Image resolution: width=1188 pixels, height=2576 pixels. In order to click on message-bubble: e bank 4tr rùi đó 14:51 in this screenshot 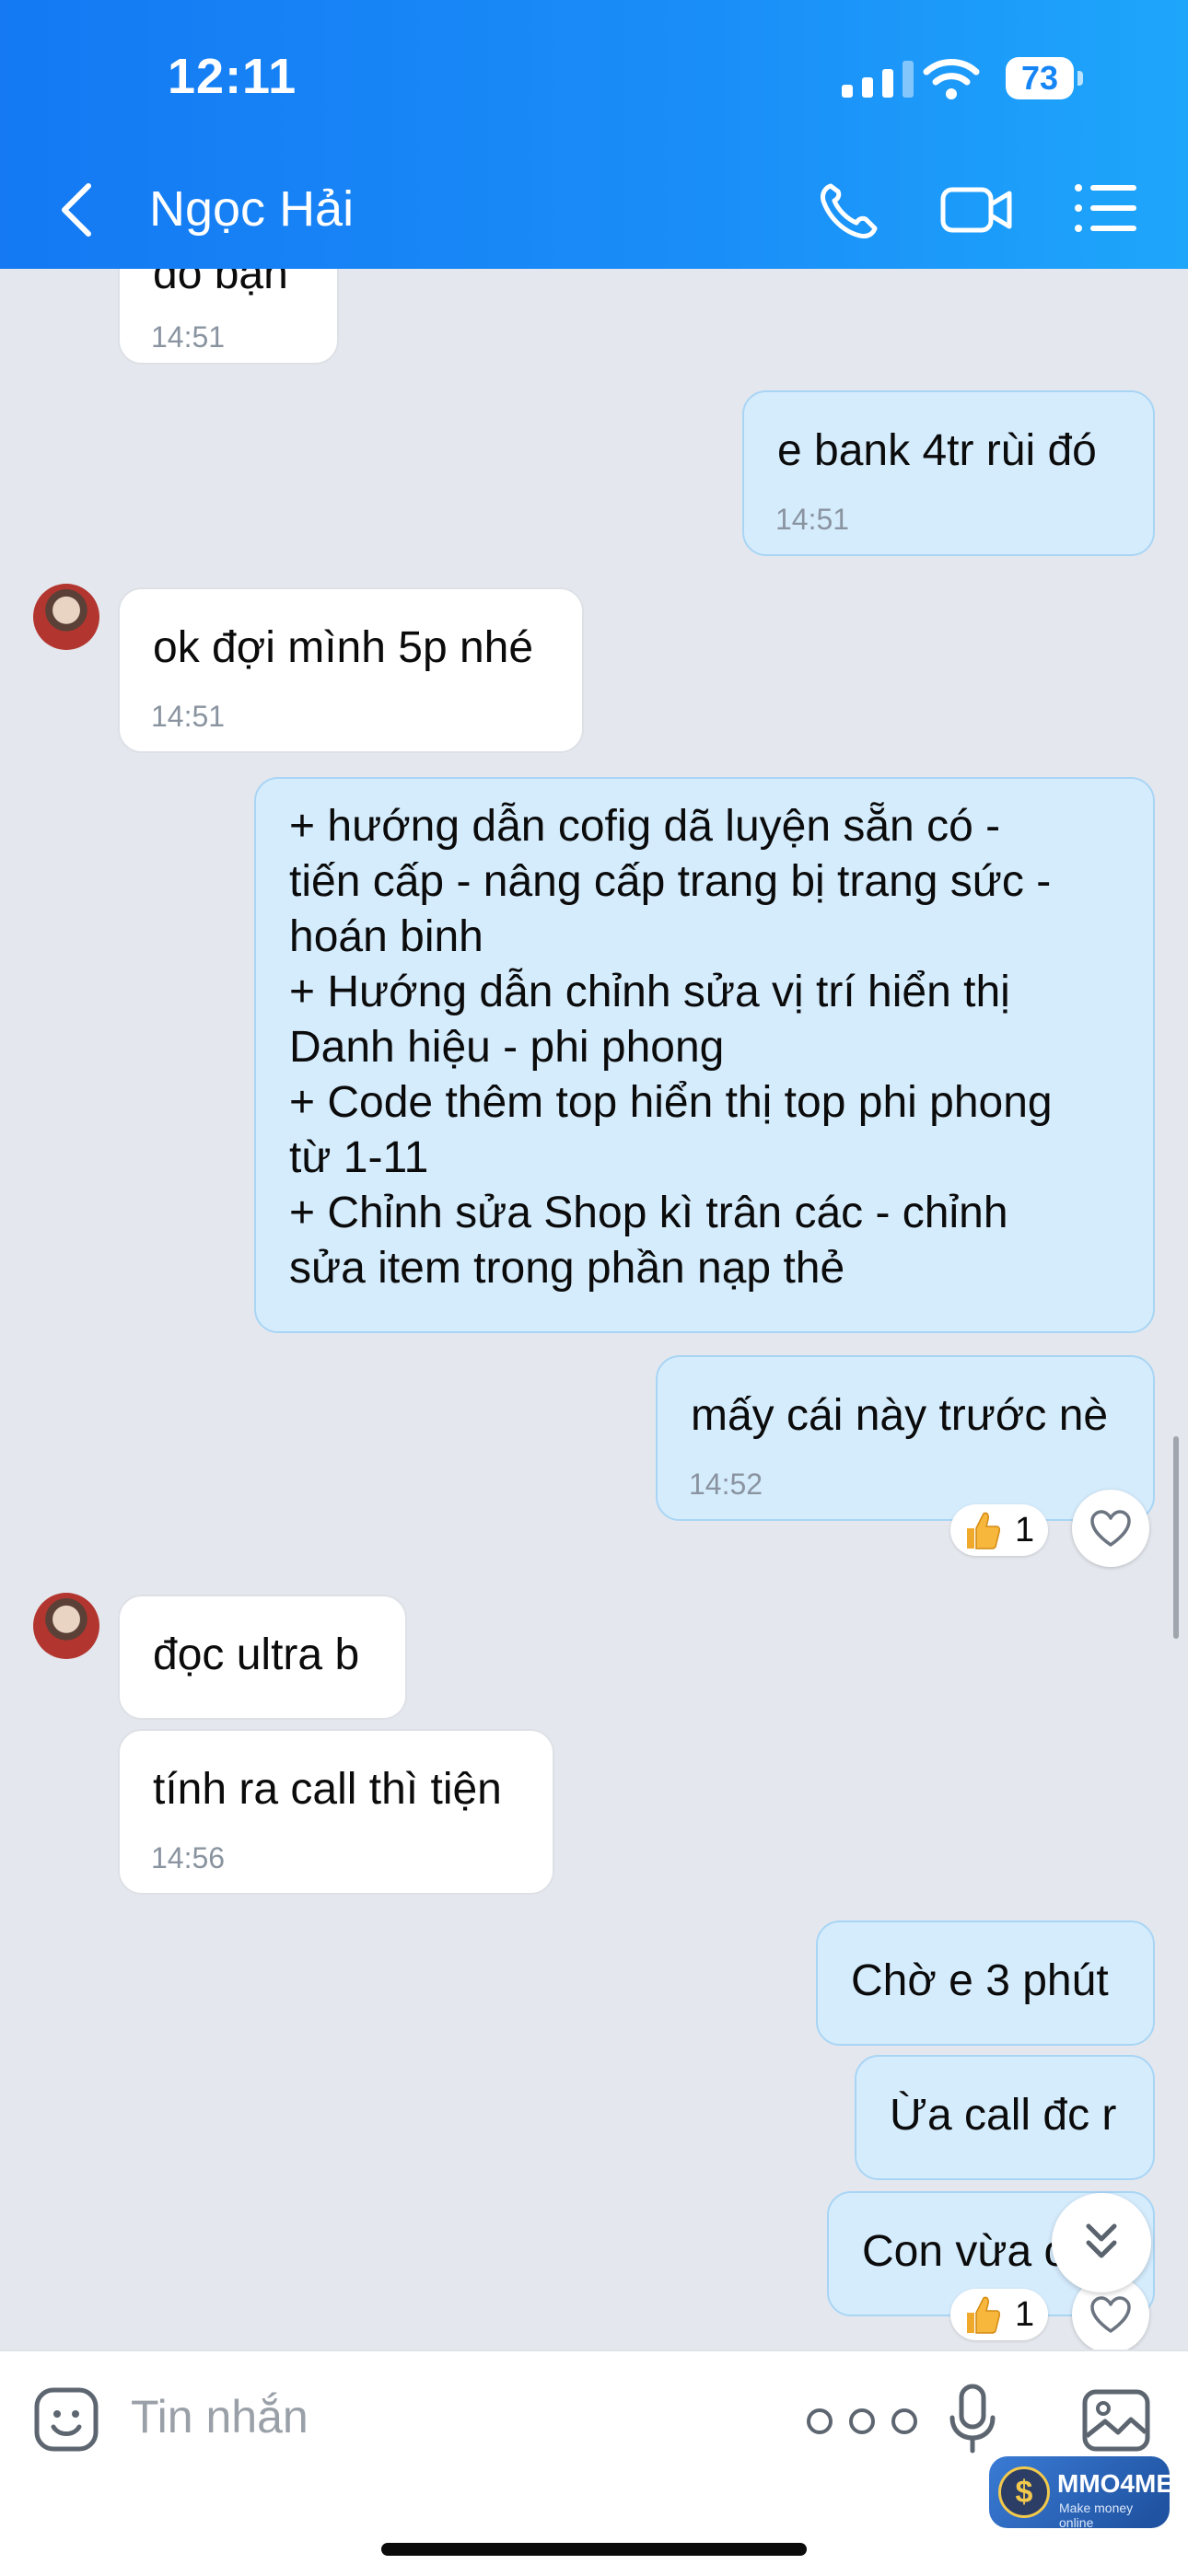, I will do `click(948, 473)`.